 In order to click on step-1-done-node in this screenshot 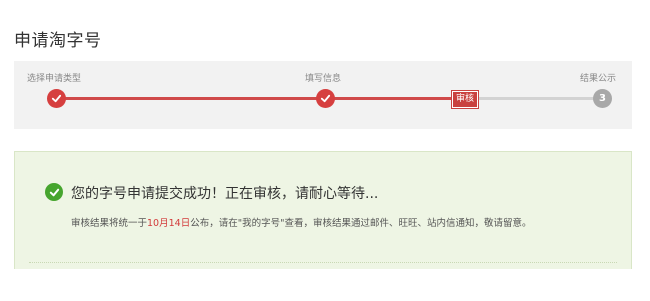, I will do `click(56, 98)`.